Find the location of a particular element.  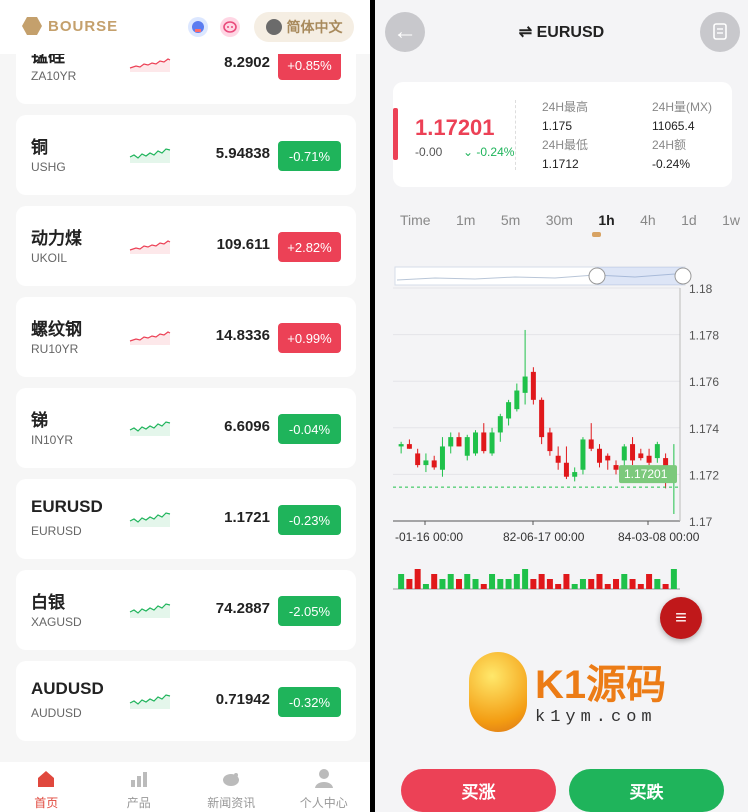

change-badge: -0.71% is located at coordinates (309, 156).